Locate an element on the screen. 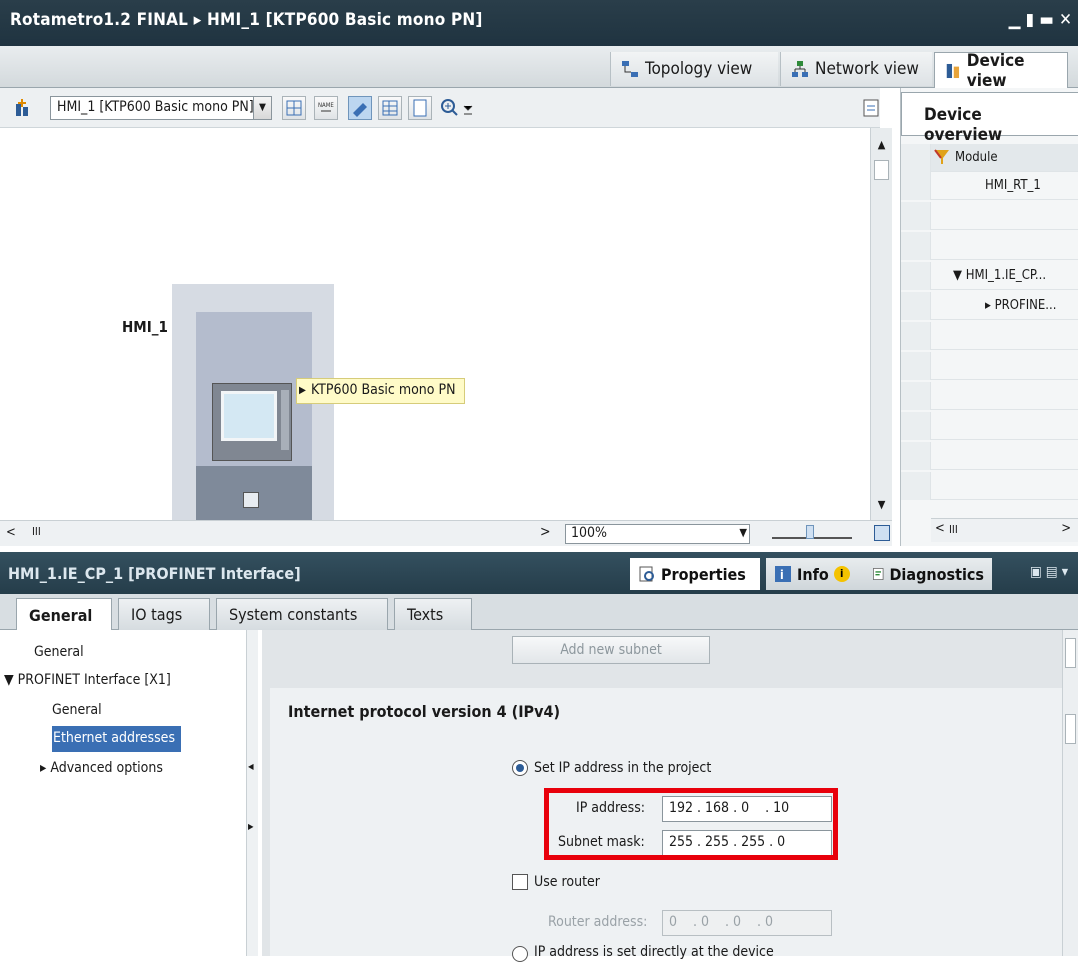 This screenshot has width=1078, height=962. nav-splitter: ◀ ▶ is located at coordinates (252, 793).